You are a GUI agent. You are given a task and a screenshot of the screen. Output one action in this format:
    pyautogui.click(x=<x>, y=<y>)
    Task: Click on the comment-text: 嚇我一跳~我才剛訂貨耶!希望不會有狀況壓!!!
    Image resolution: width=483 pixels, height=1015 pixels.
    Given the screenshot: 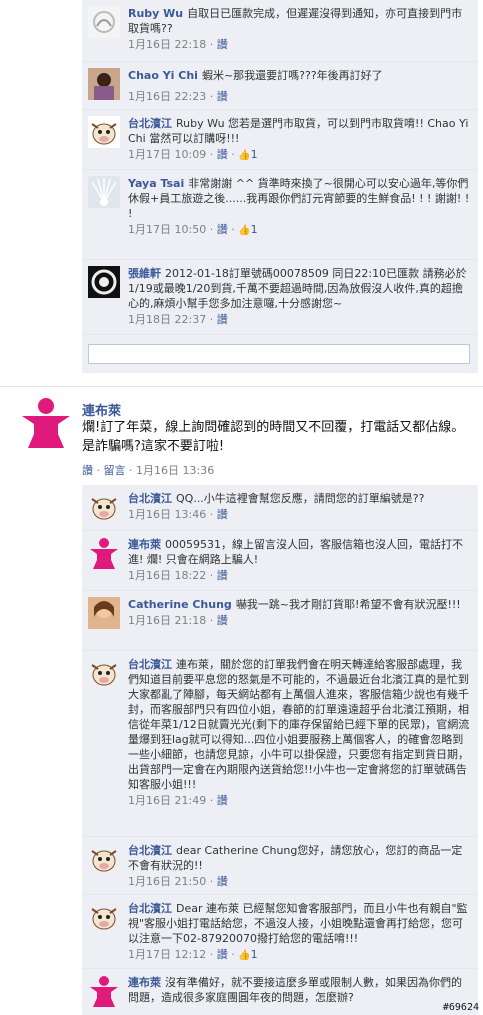 What is the action you would take?
    pyautogui.click(x=348, y=604)
    